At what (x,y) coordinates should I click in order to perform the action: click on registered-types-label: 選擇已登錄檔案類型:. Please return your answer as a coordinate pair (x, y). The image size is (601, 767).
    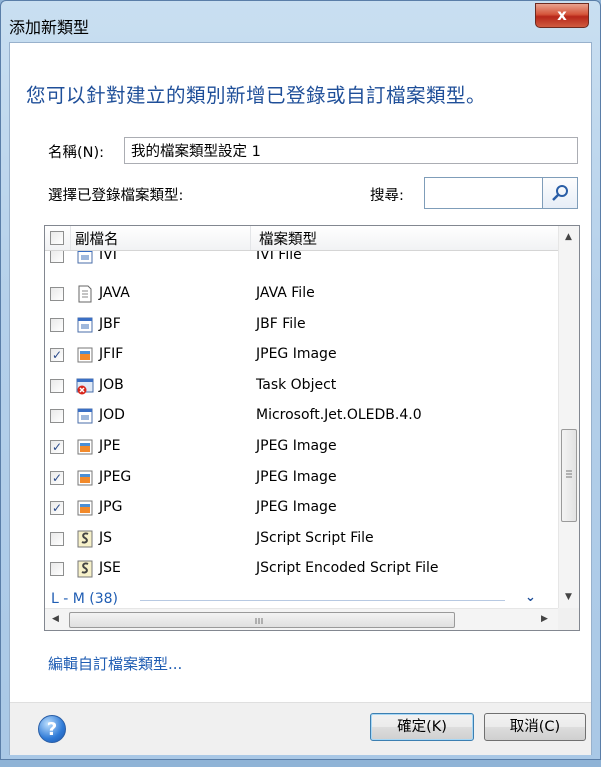
    Looking at the image, I should click on (116, 196).